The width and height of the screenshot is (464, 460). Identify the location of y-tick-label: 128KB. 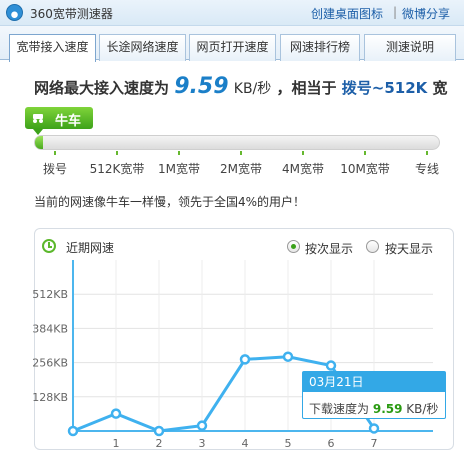
(50, 397).